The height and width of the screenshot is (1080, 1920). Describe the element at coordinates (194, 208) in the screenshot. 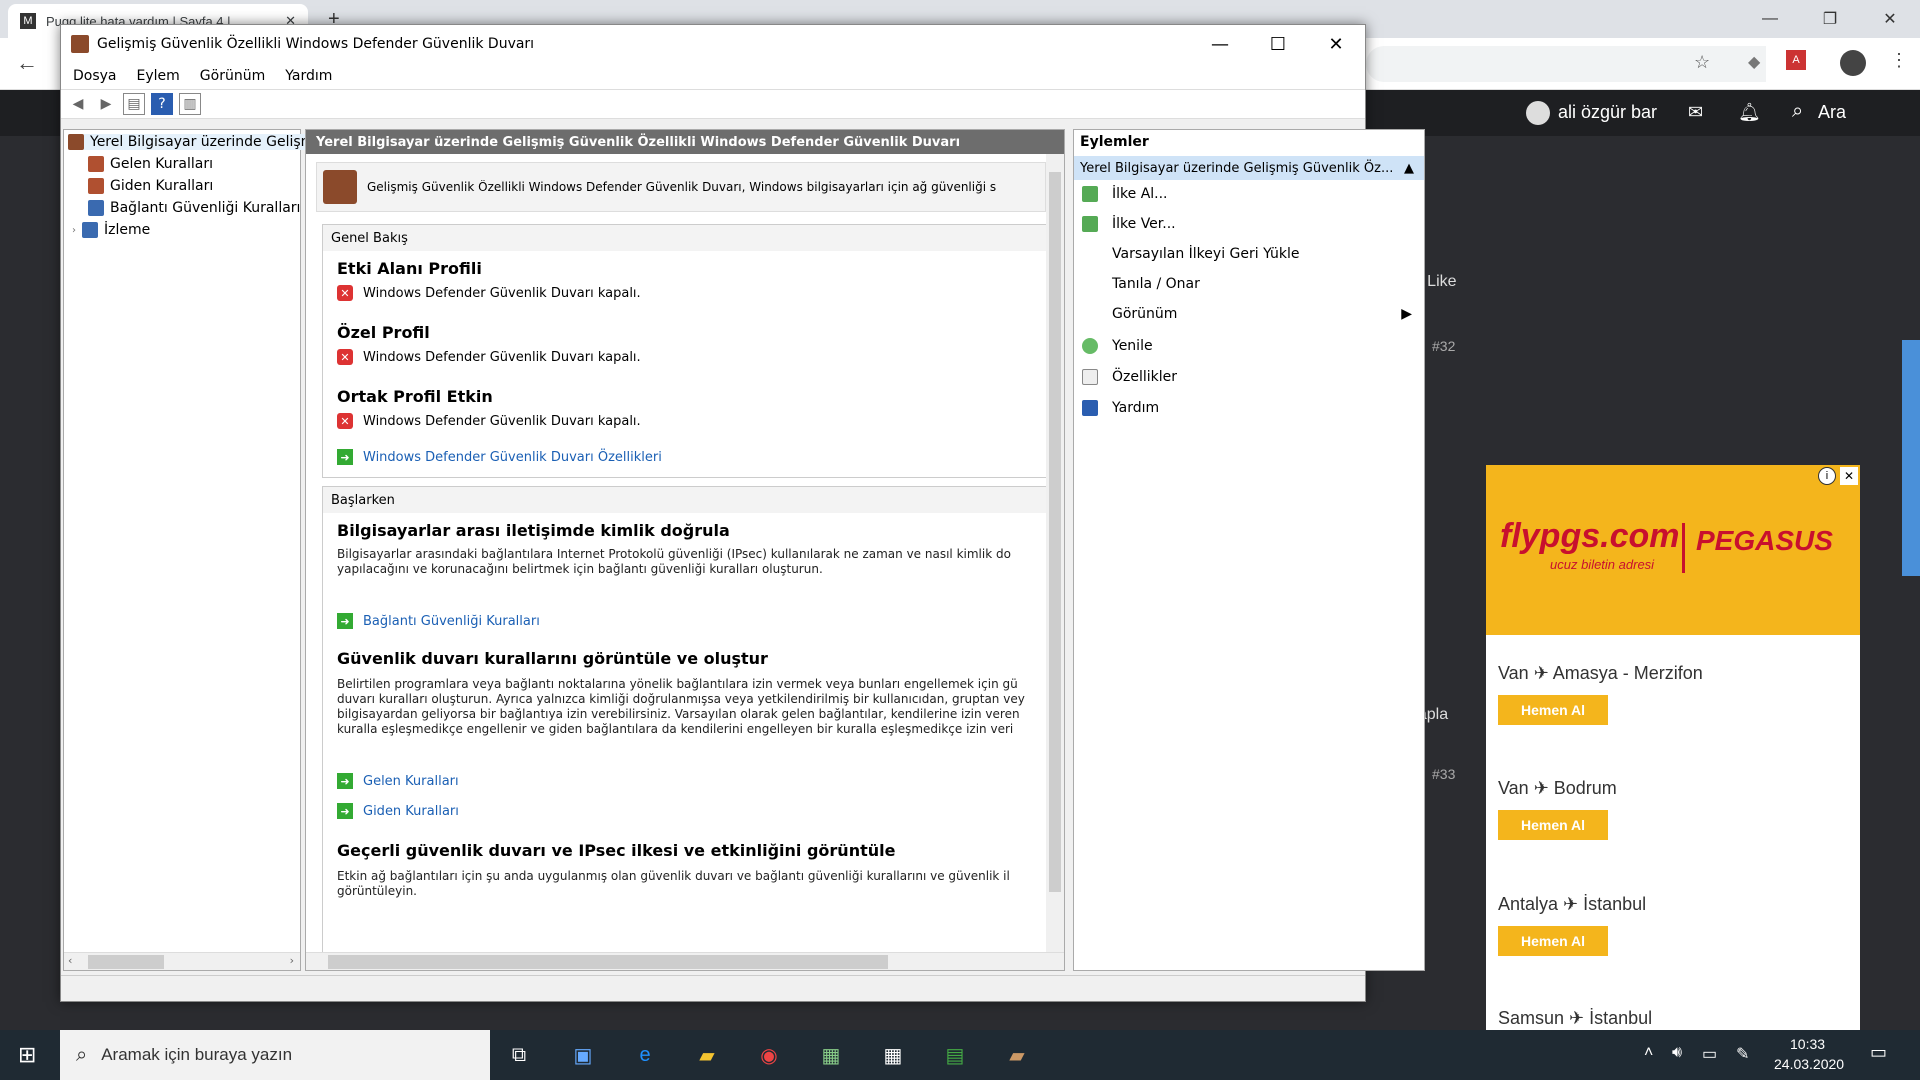

I see `tree-item-connection-security: Bağlantı Güvenliği Kuralları` at that location.